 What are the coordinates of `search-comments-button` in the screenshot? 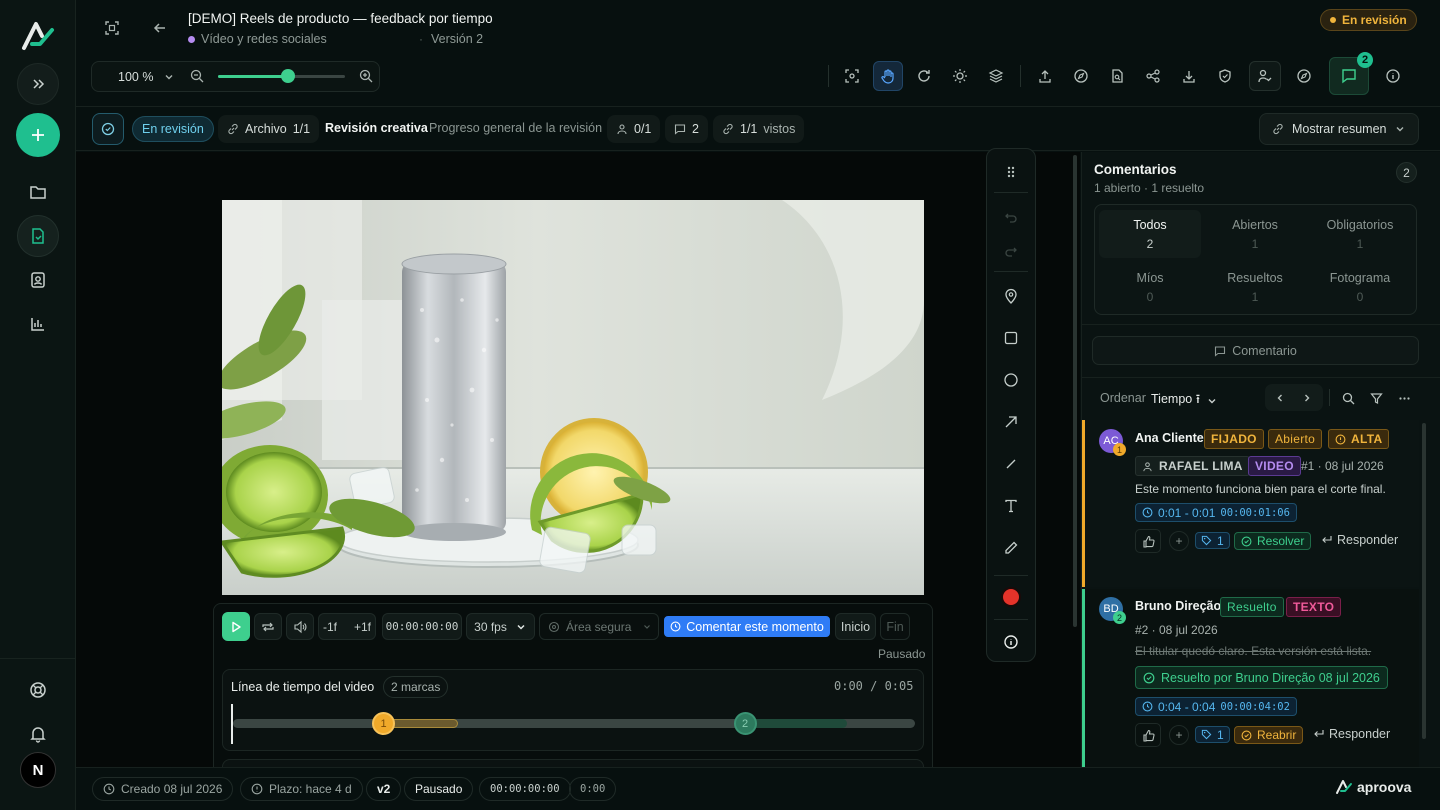 It's located at (1348, 398).